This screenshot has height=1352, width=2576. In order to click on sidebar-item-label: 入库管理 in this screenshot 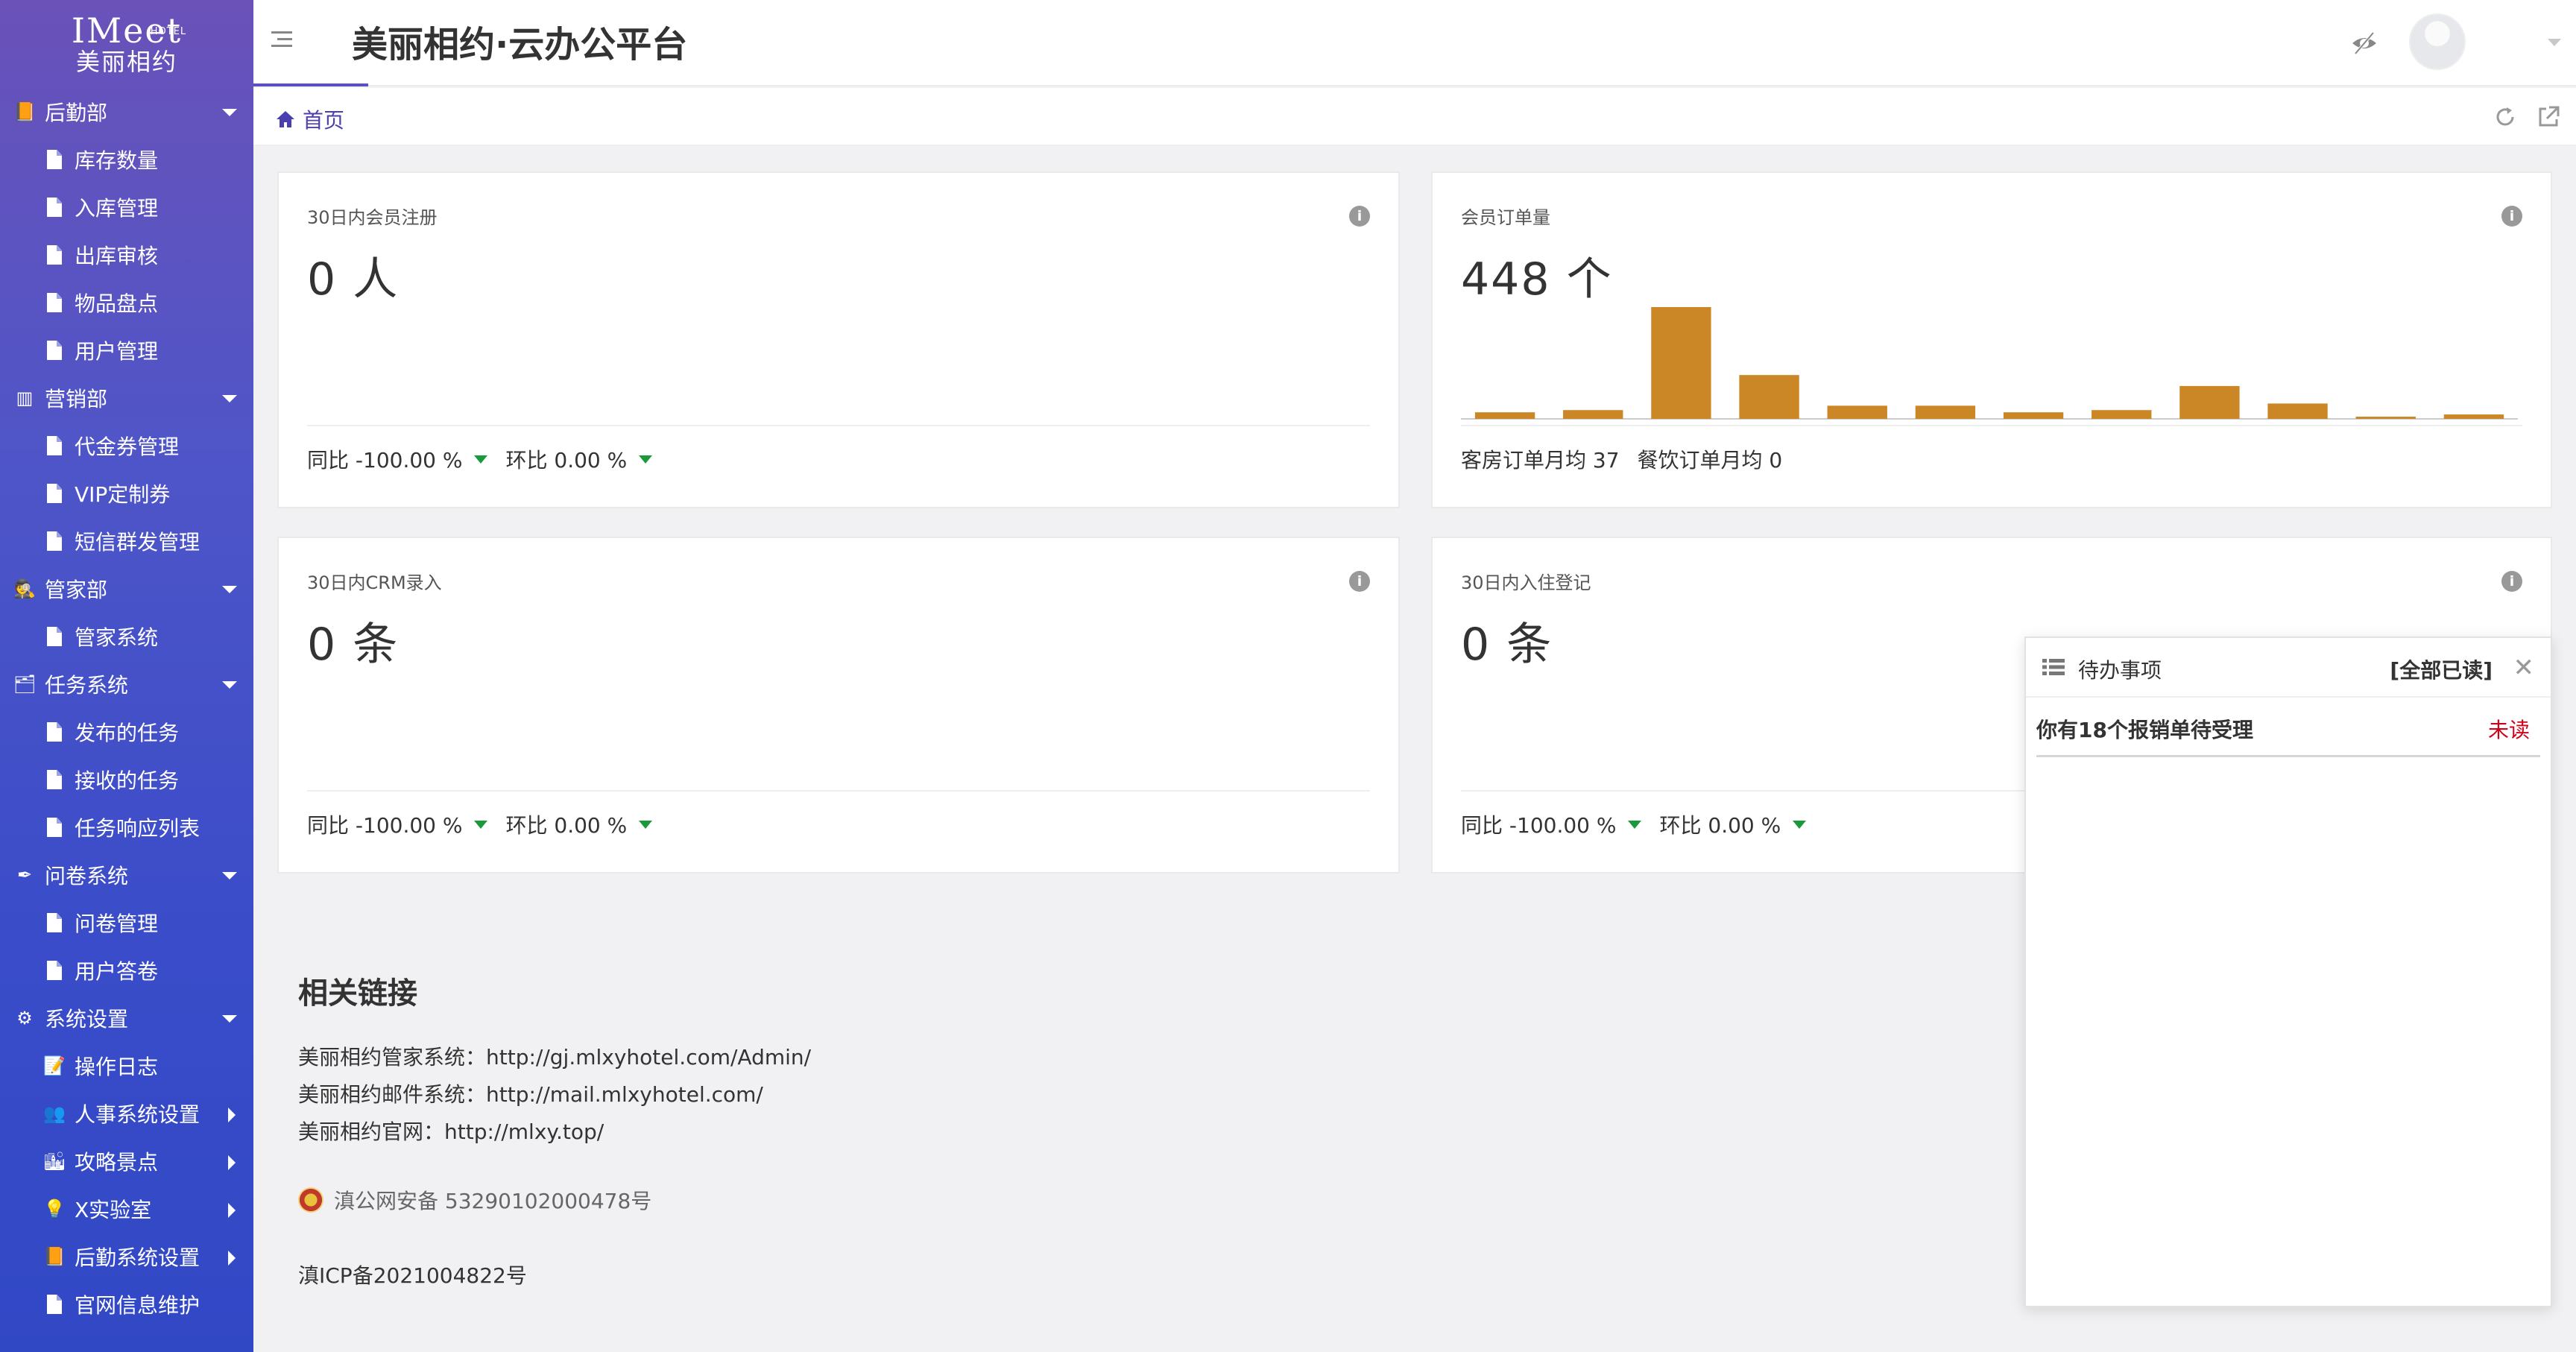, I will do `click(117, 208)`.